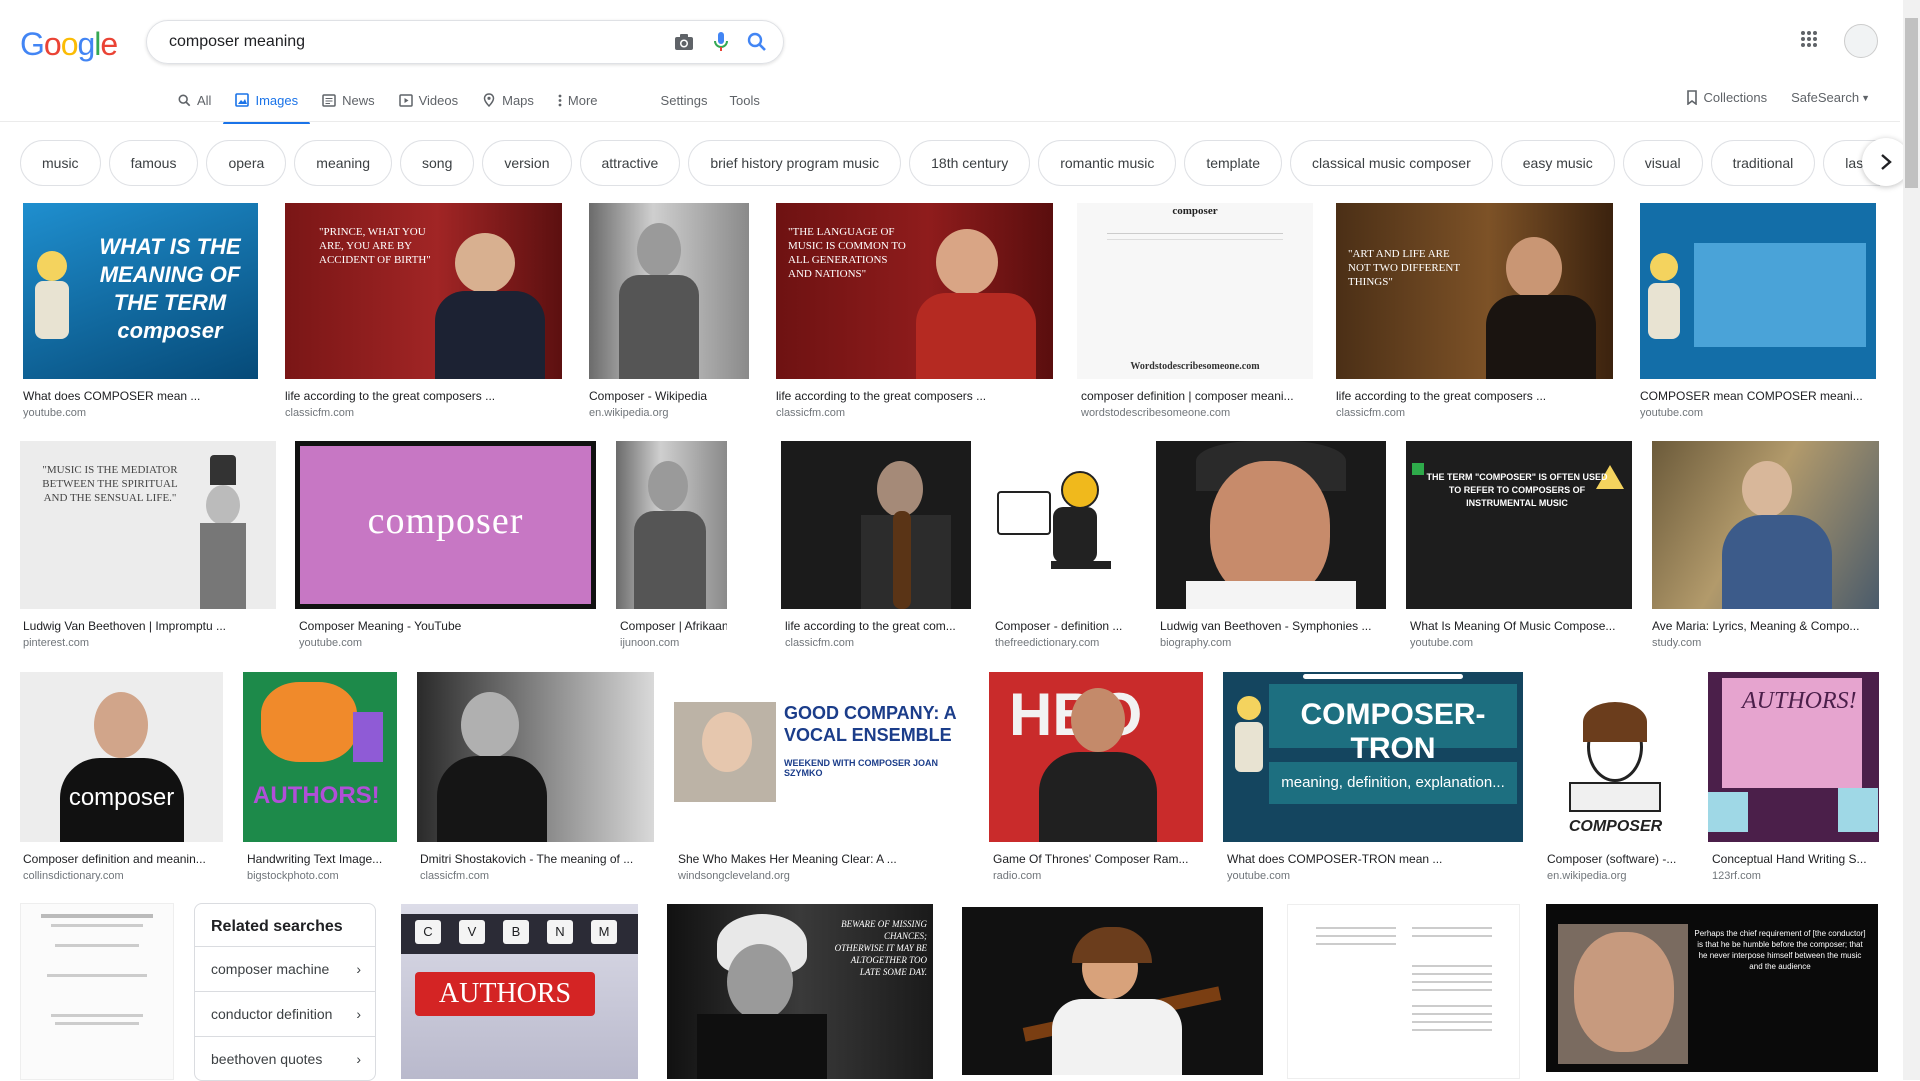 The image size is (1920, 1081). What do you see at coordinates (1155, 413) in the screenshot?
I see `result-source: wordstodescribesomeone.com` at bounding box center [1155, 413].